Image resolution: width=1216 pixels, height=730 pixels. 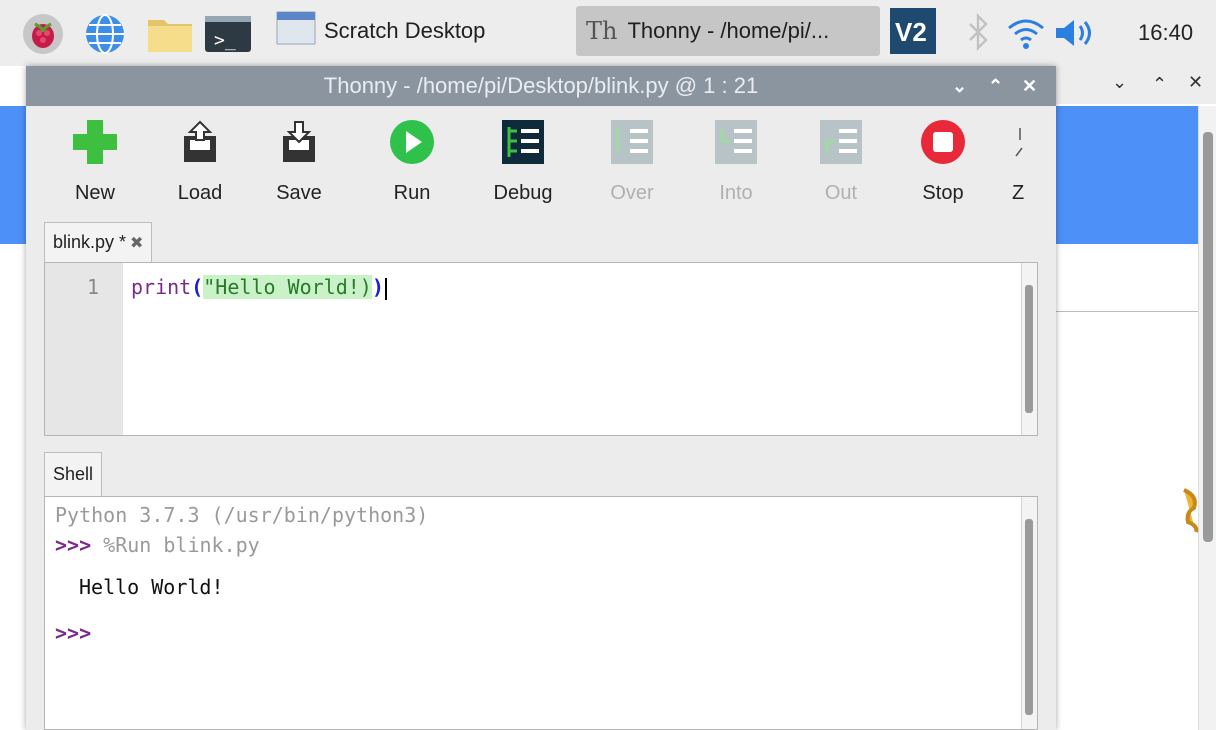 I want to click on line-number: 1, so click(x=92, y=287).